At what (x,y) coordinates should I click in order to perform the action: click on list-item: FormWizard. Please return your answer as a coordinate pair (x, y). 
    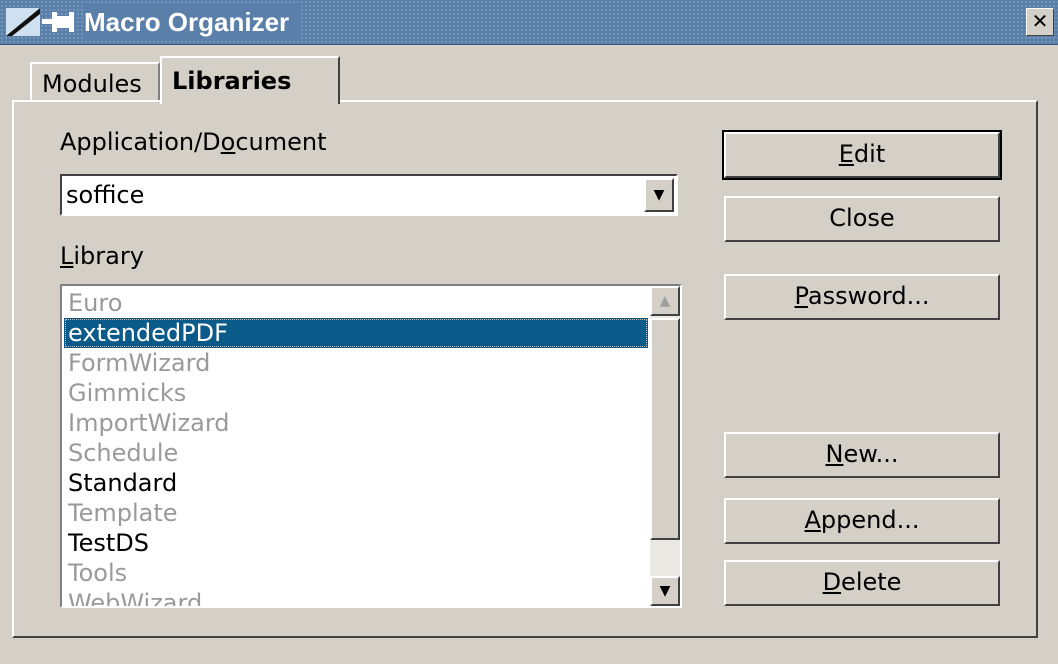
    Looking at the image, I should click on (356, 363).